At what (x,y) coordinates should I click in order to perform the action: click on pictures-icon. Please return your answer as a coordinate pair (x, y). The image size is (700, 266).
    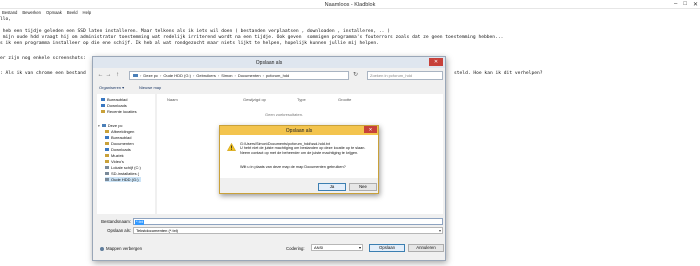
    Looking at the image, I should click on (107, 131).